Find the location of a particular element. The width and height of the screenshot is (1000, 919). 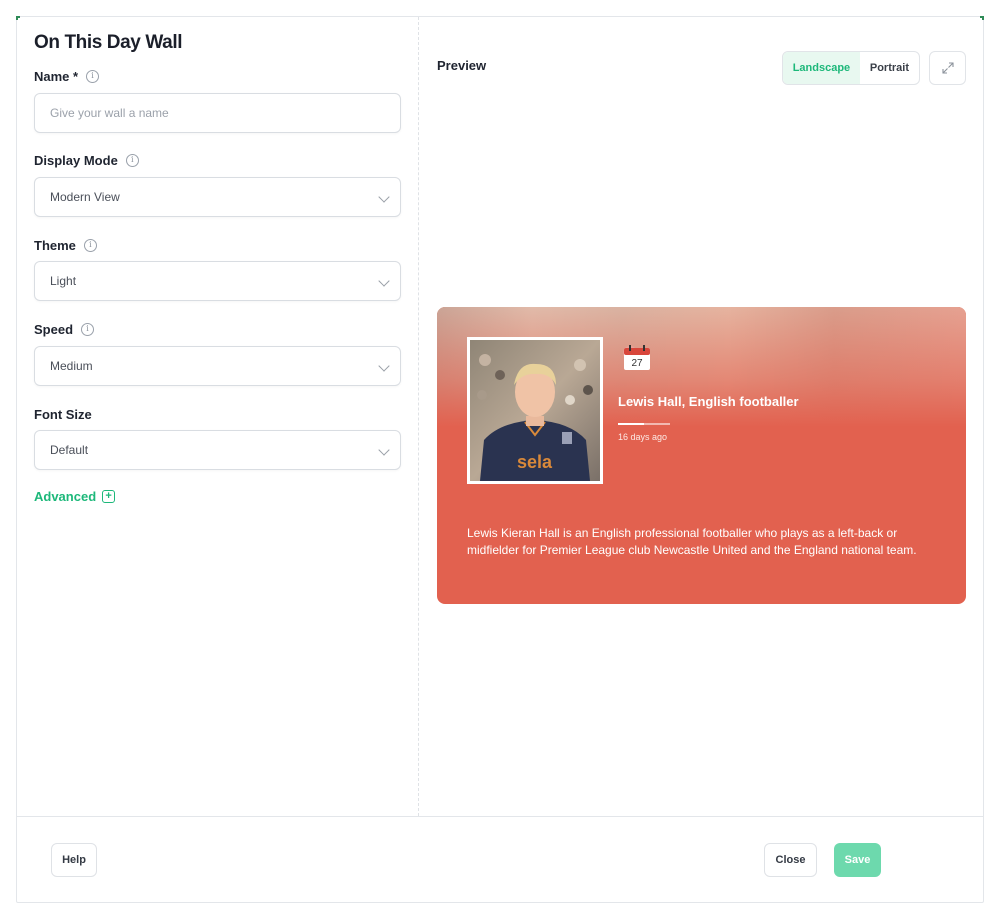

expand-icon is located at coordinates (947, 68).